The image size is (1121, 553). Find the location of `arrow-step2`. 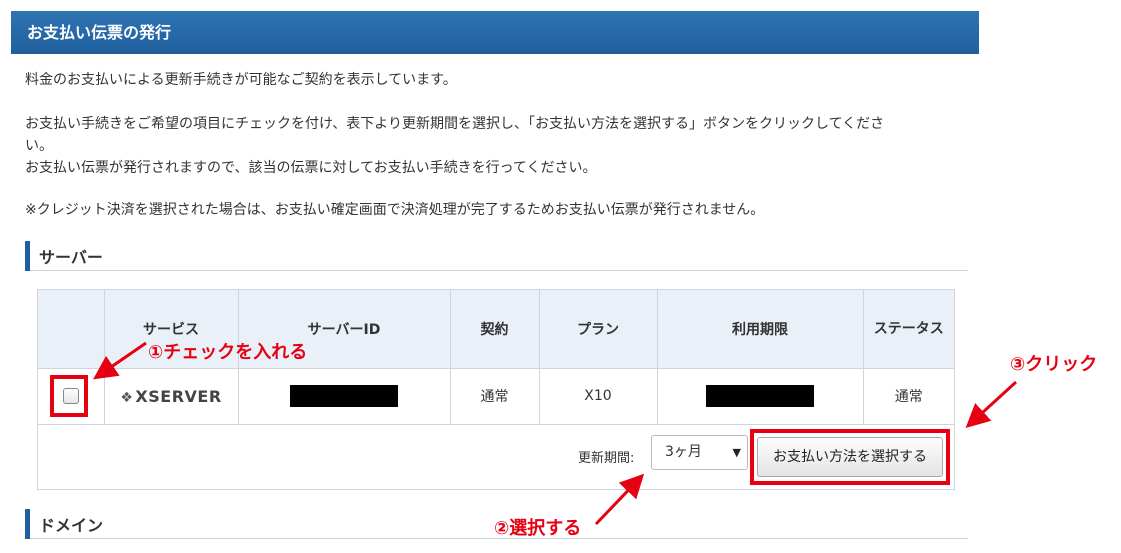

arrow-step2 is located at coordinates (619, 499).